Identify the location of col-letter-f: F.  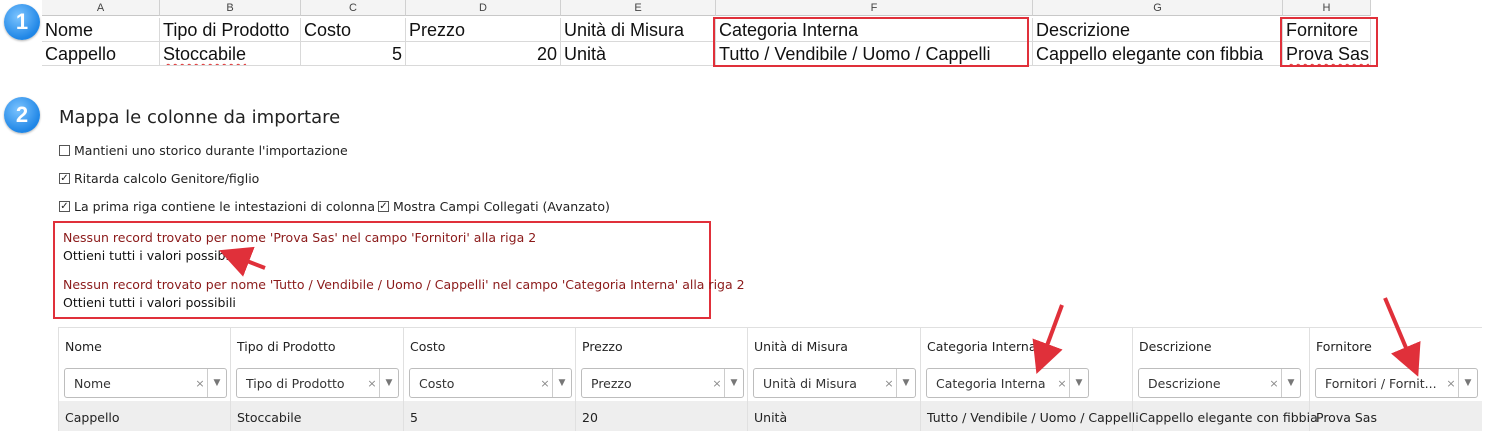
(874, 8).